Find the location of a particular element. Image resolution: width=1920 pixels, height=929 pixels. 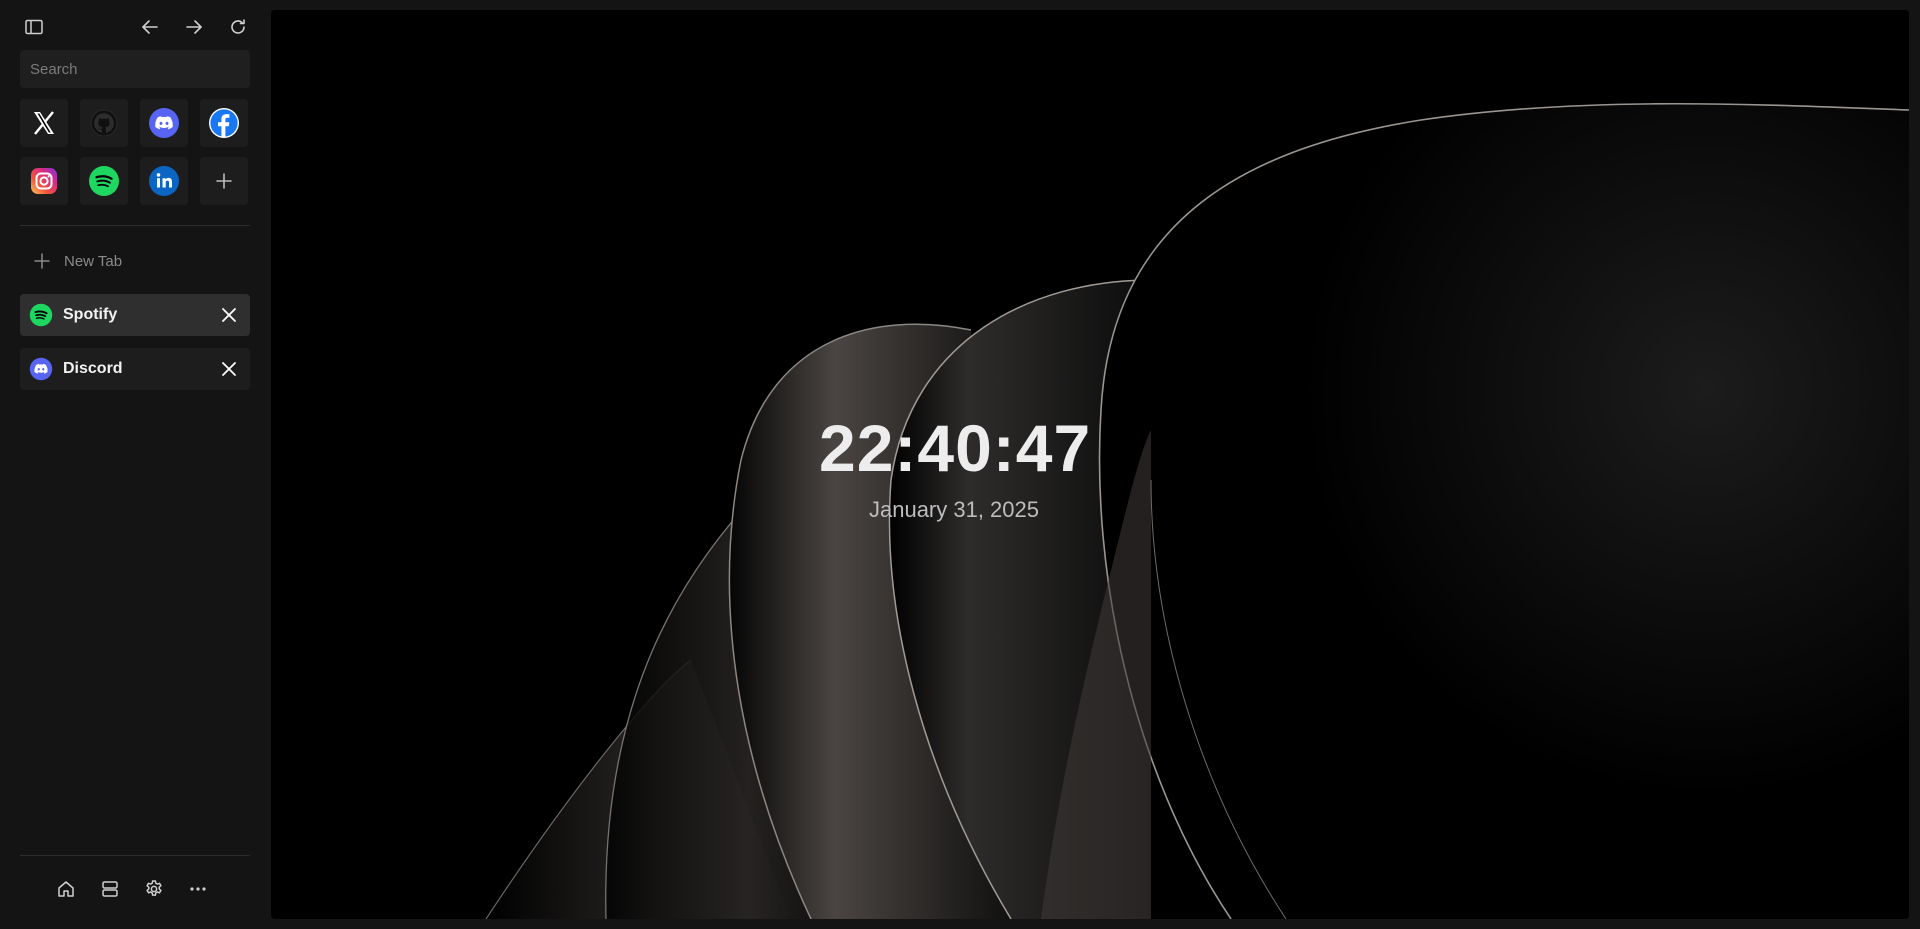

github-icon is located at coordinates (104, 123).